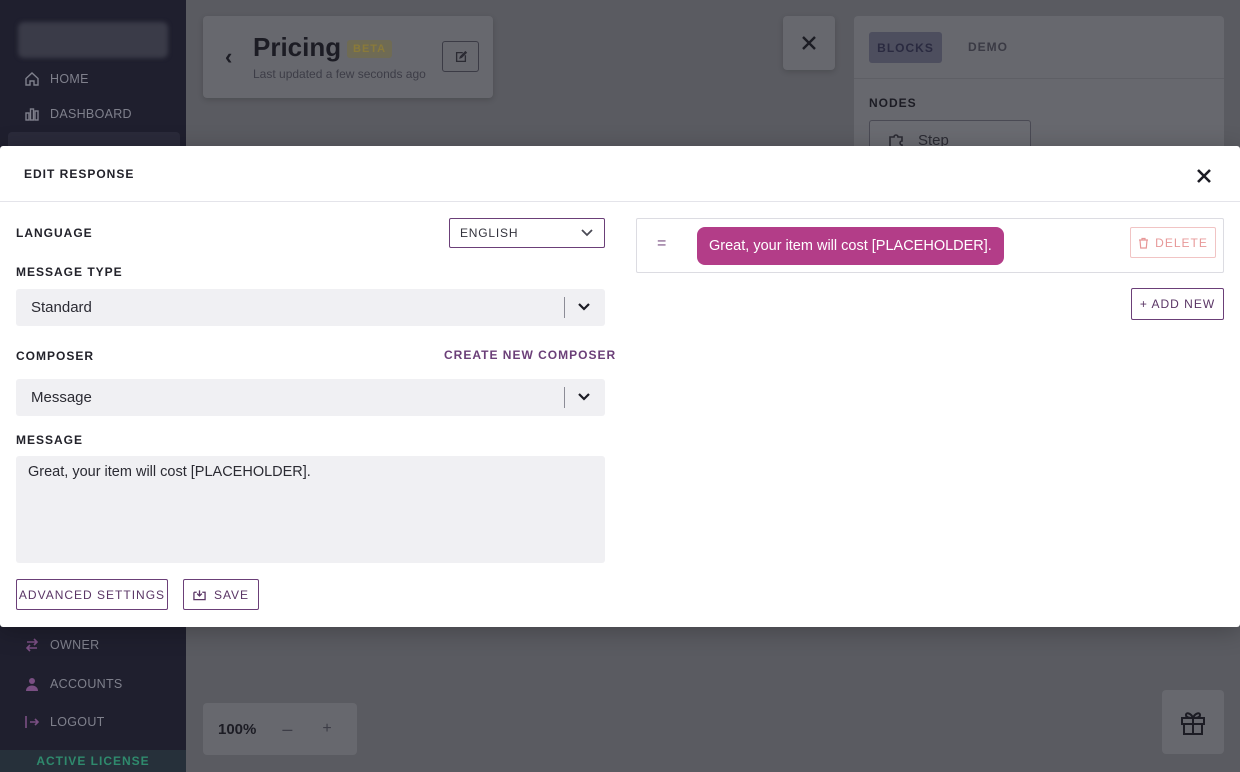  What do you see at coordinates (199, 594) in the screenshot?
I see `save-icon` at bounding box center [199, 594].